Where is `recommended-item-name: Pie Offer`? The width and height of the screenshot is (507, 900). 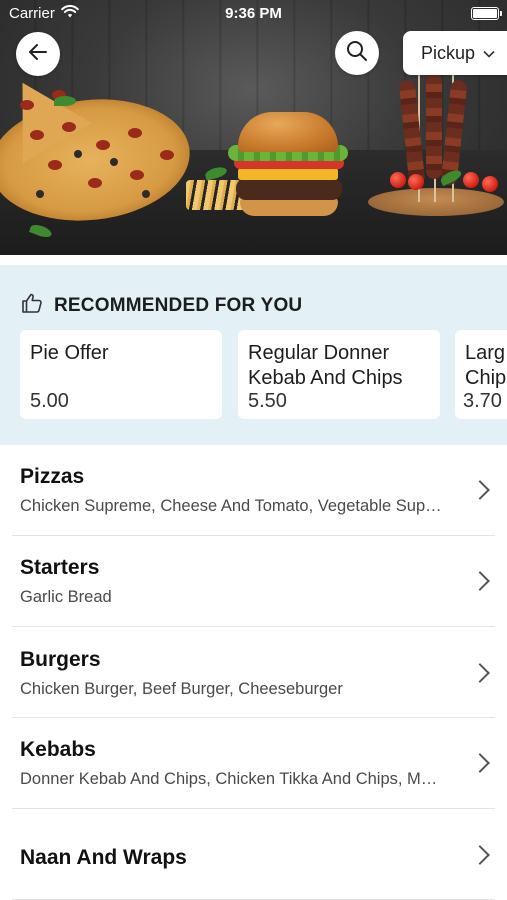
recommended-item-name: Pie Offer is located at coordinates (69, 353).